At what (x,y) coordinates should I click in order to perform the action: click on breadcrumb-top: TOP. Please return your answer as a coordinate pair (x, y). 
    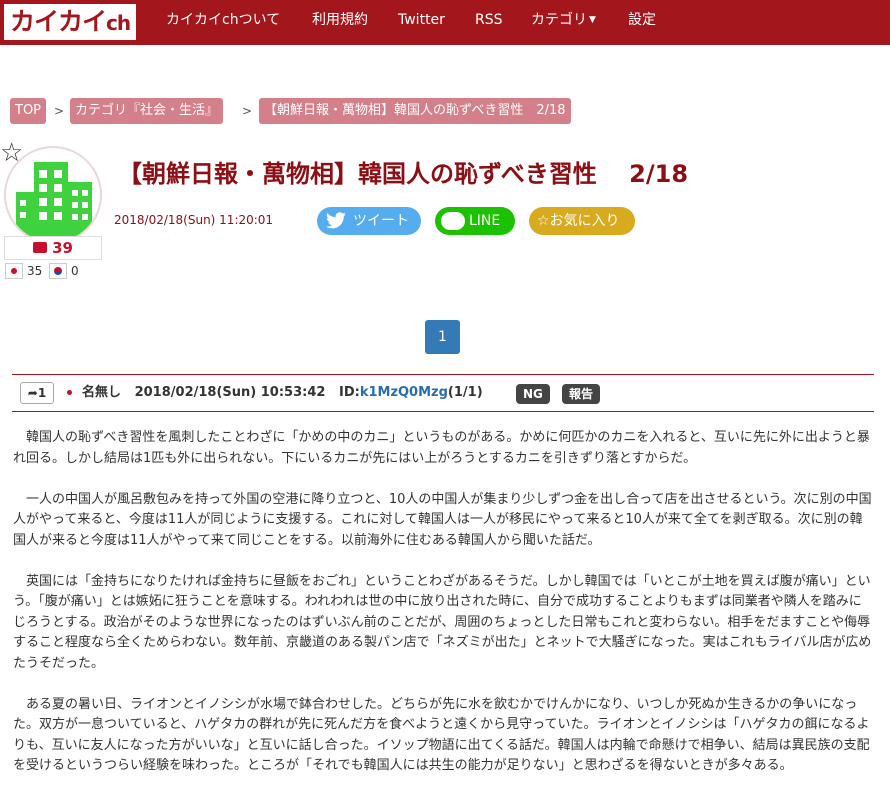
    Looking at the image, I should click on (28, 111).